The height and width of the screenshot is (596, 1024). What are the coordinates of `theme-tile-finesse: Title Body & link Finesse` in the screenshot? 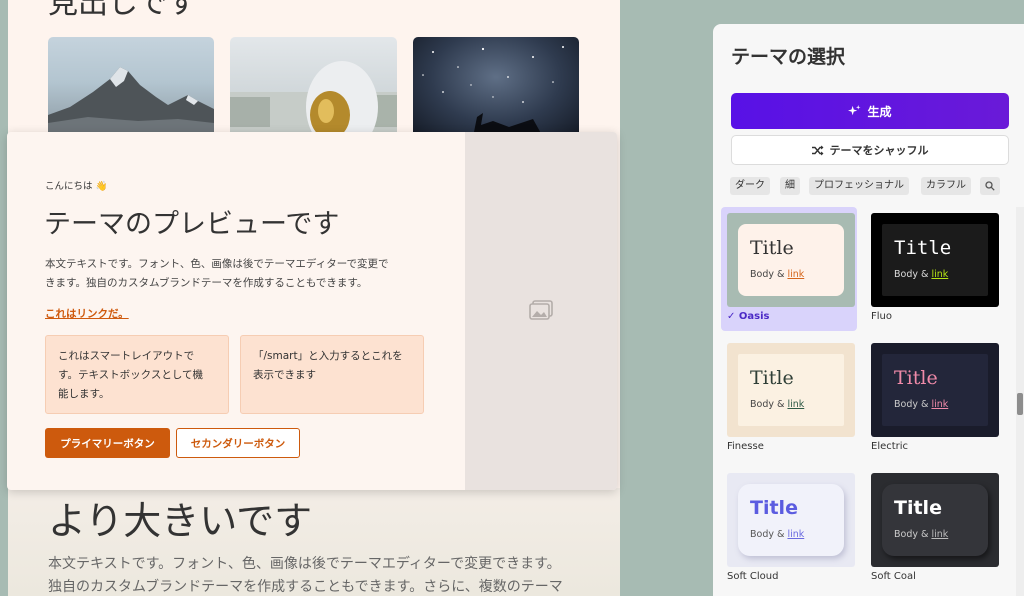 It's located at (789, 399).